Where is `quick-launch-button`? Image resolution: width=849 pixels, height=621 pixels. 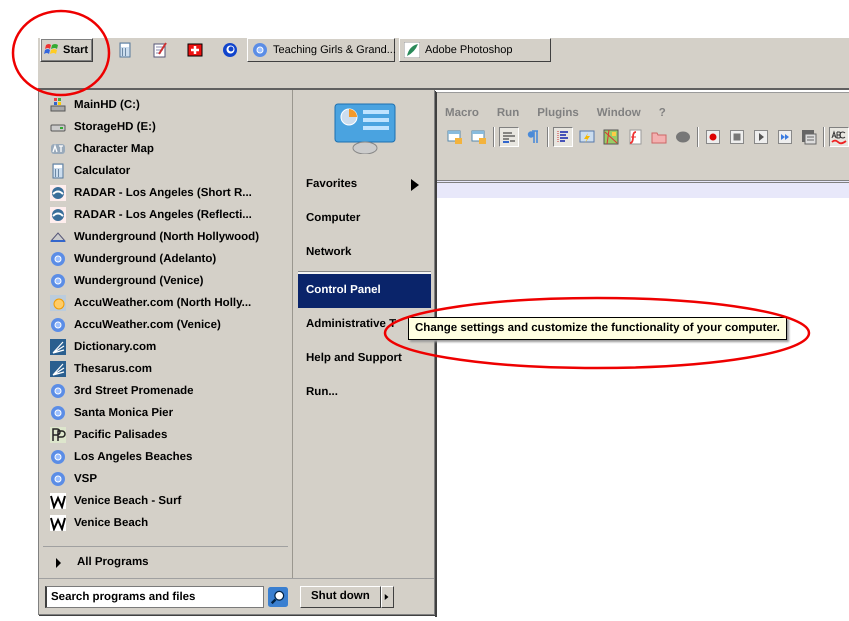
quick-launch-button is located at coordinates (229, 50).